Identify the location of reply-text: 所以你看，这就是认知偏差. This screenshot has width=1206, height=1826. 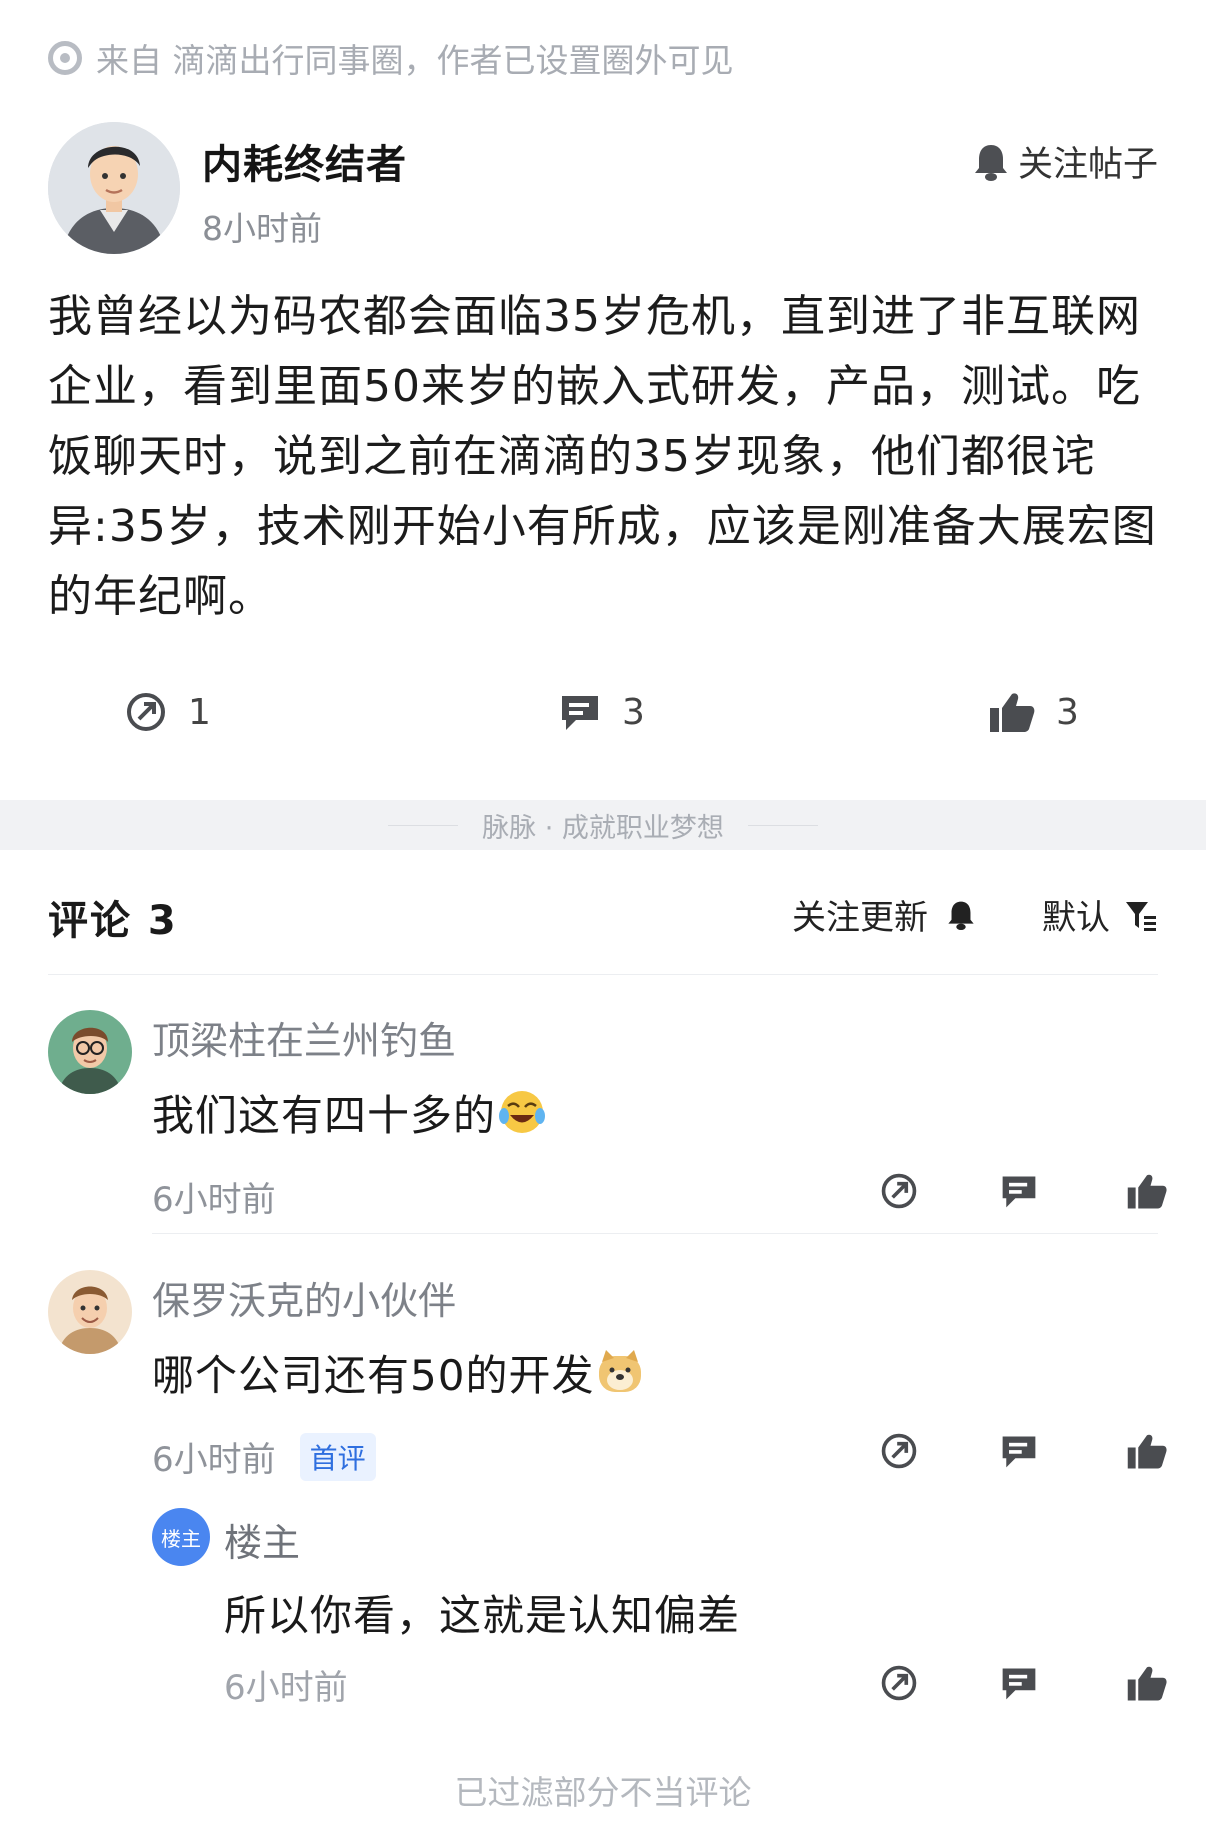
(482, 1615).